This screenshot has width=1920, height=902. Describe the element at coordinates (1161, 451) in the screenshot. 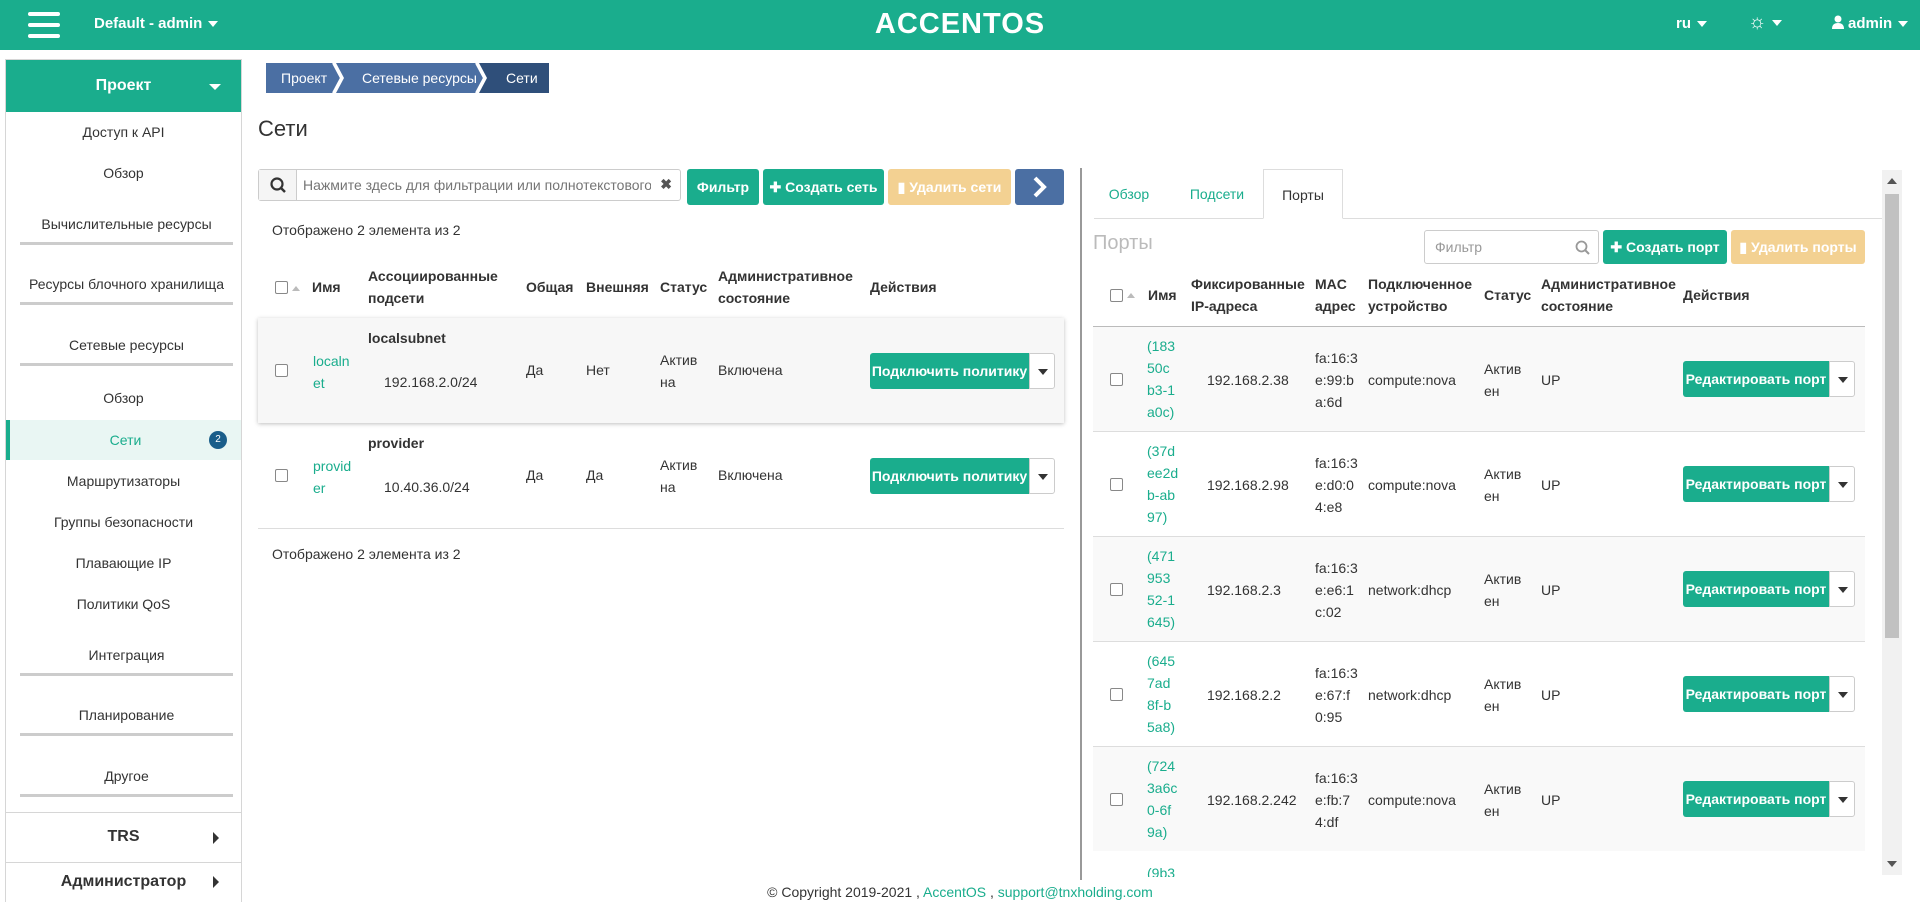

I see `port-name: (37d` at that location.